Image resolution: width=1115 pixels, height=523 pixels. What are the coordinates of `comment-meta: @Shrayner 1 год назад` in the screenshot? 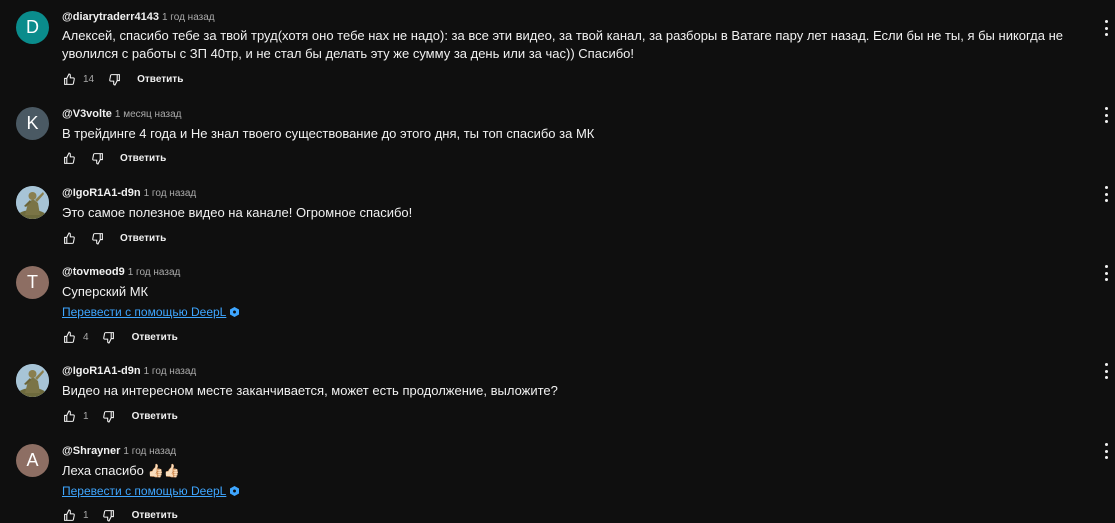 It's located at (119, 451).